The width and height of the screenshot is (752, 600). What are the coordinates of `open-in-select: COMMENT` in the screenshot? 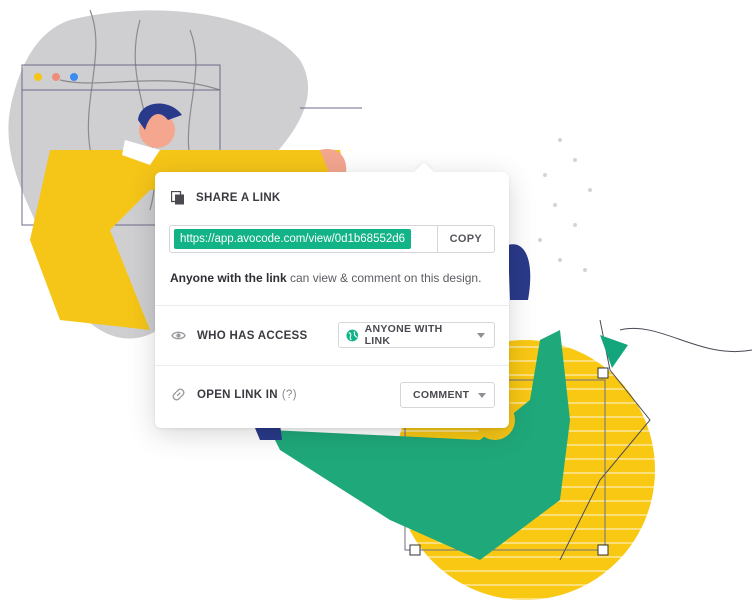 It's located at (447, 395).